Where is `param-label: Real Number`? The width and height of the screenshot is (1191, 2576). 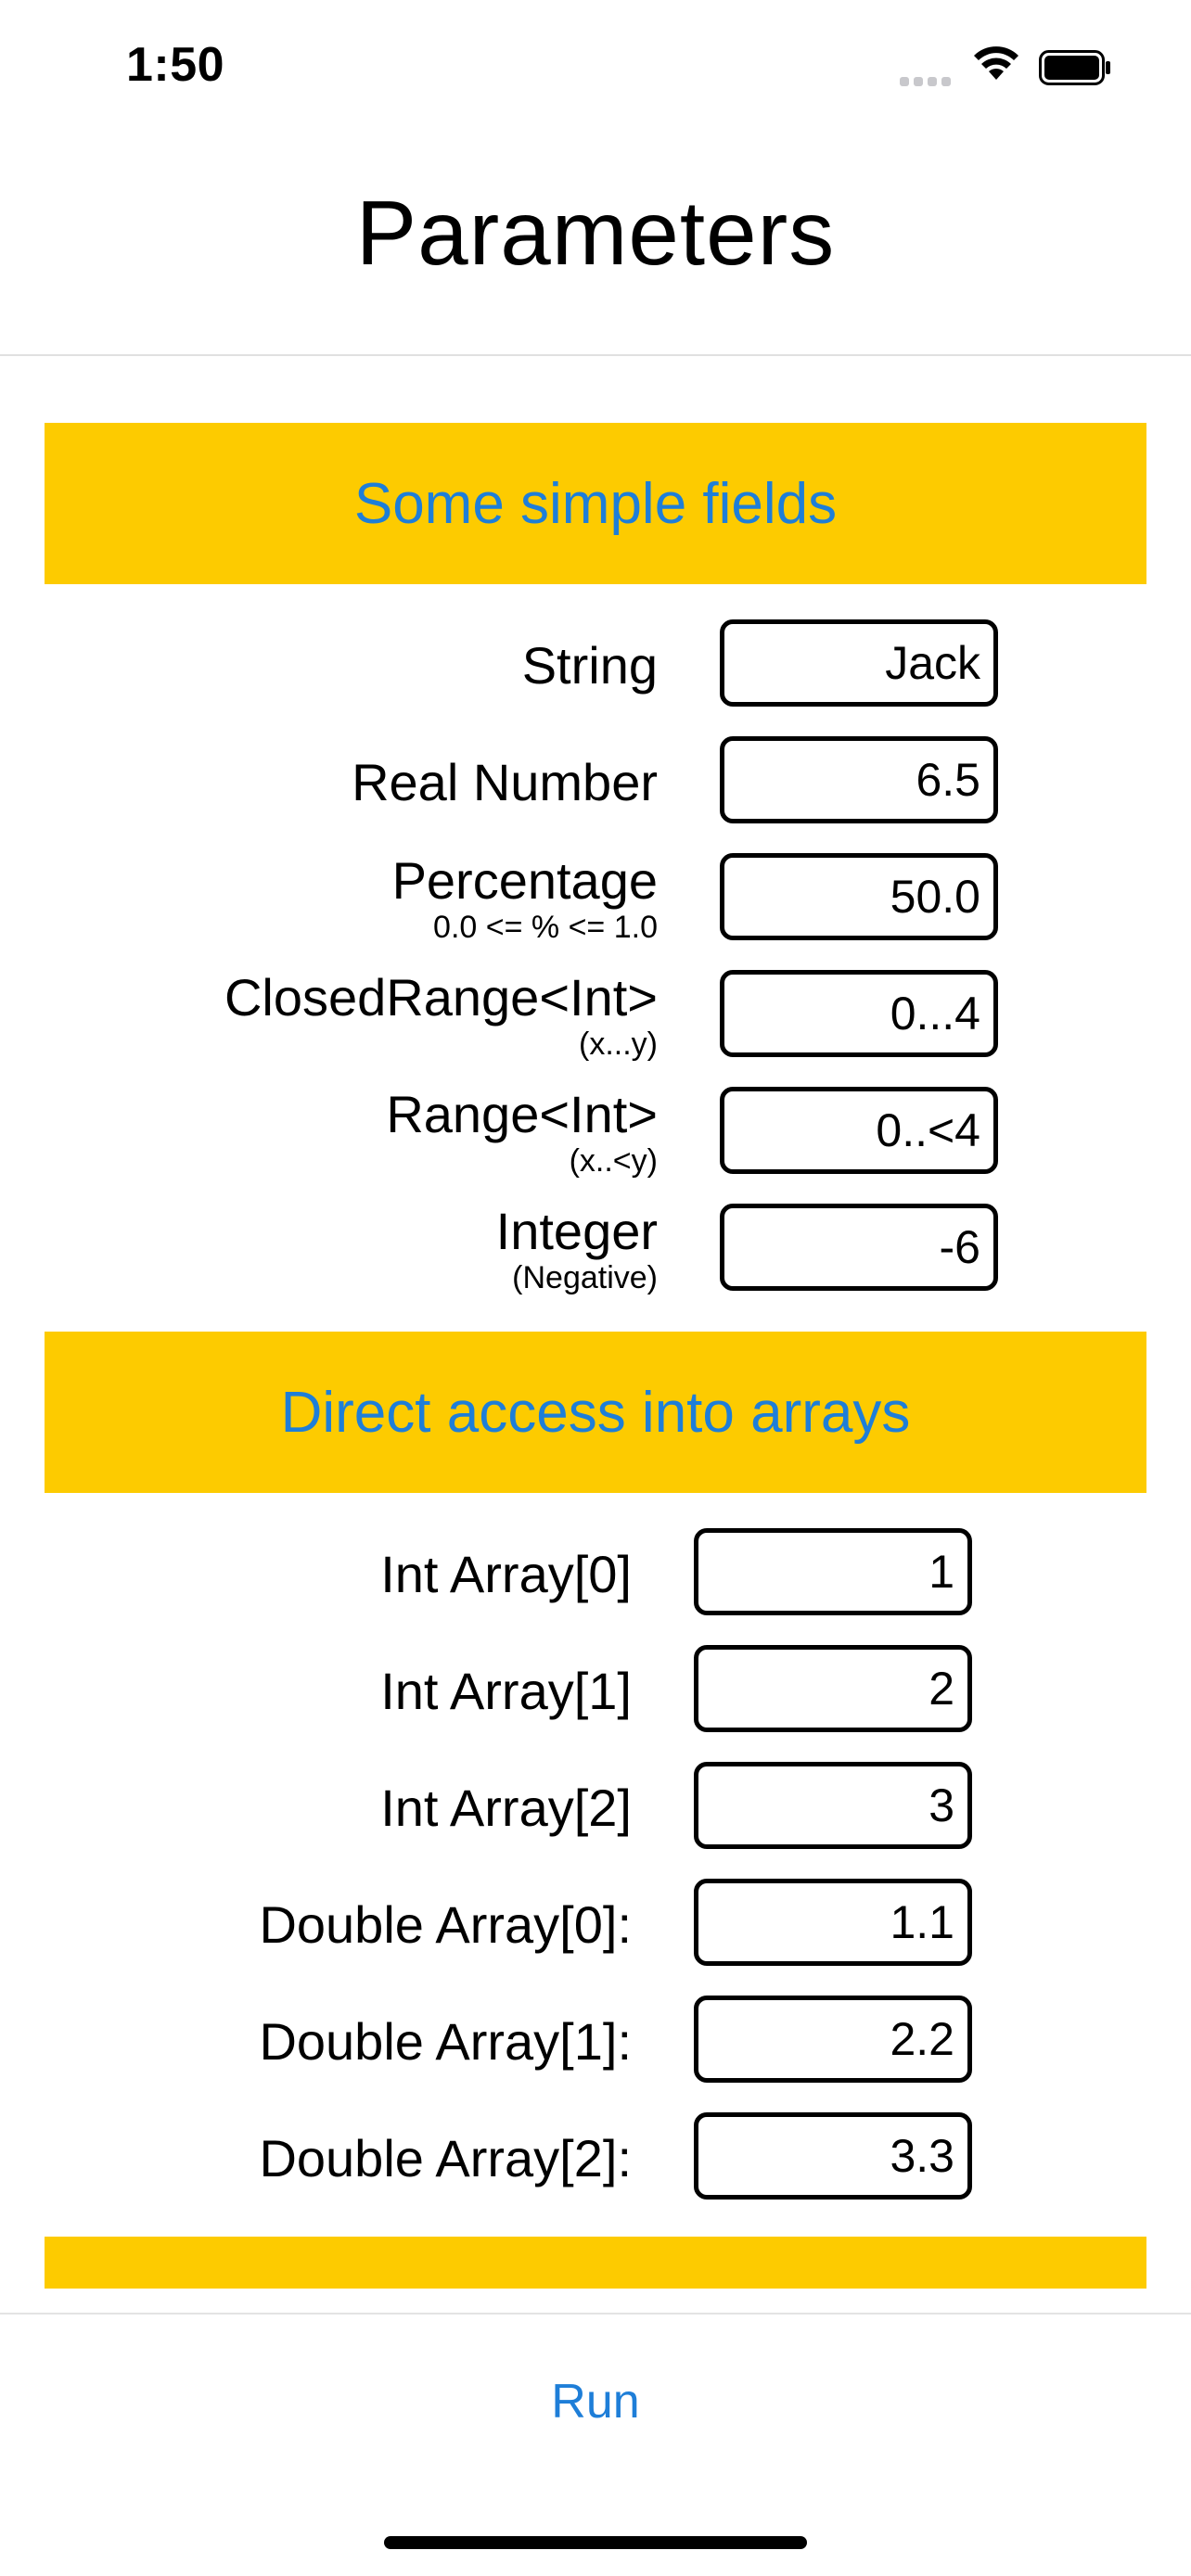
param-label: Real Number is located at coordinates (505, 782).